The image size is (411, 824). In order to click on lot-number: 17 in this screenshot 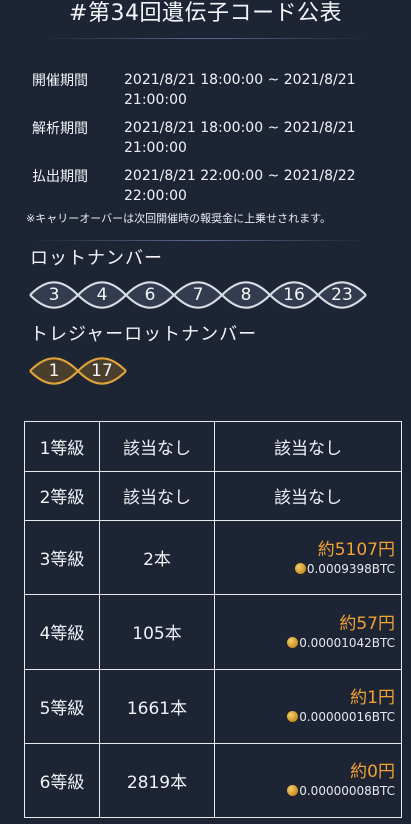, I will do `click(102, 371)`.